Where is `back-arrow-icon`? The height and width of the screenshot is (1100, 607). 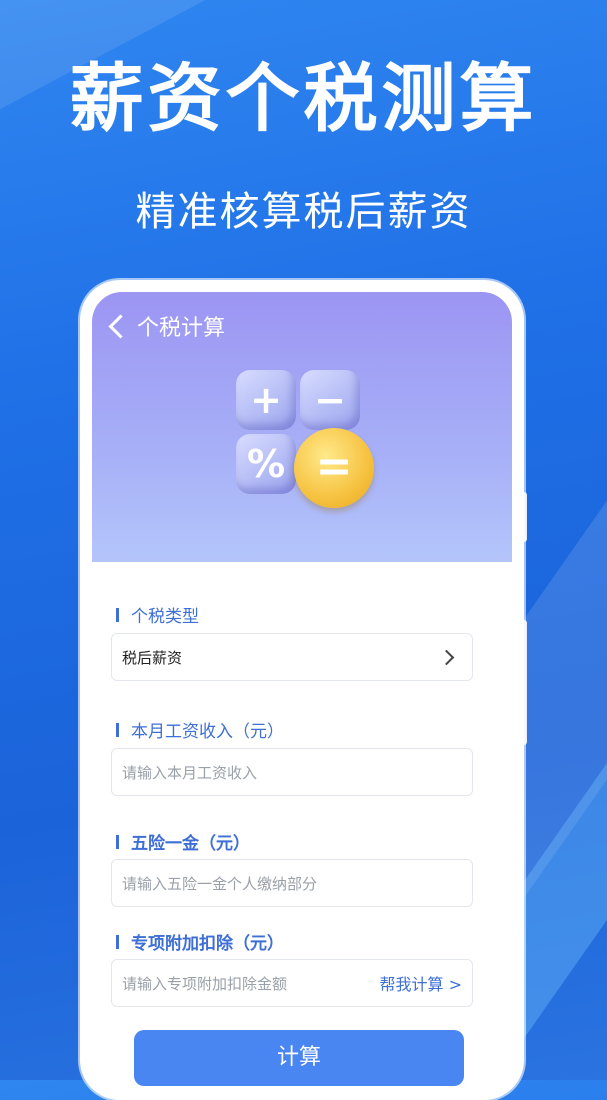
back-arrow-icon is located at coordinates (120, 326).